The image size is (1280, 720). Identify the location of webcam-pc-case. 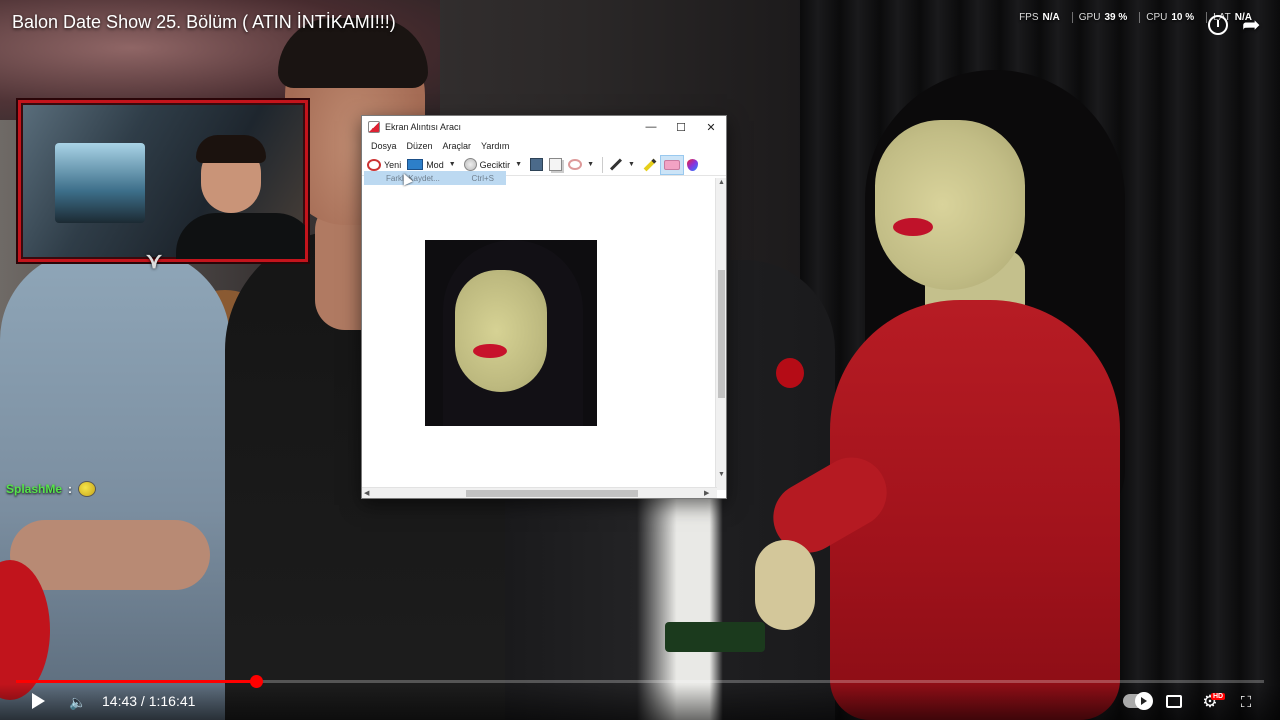
(100, 183).